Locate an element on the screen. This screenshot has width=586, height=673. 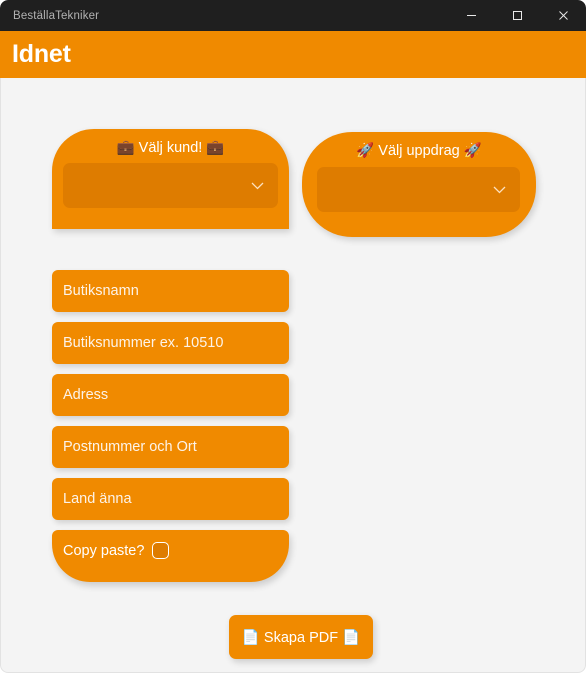
land-field: Land änna is located at coordinates (170, 499).